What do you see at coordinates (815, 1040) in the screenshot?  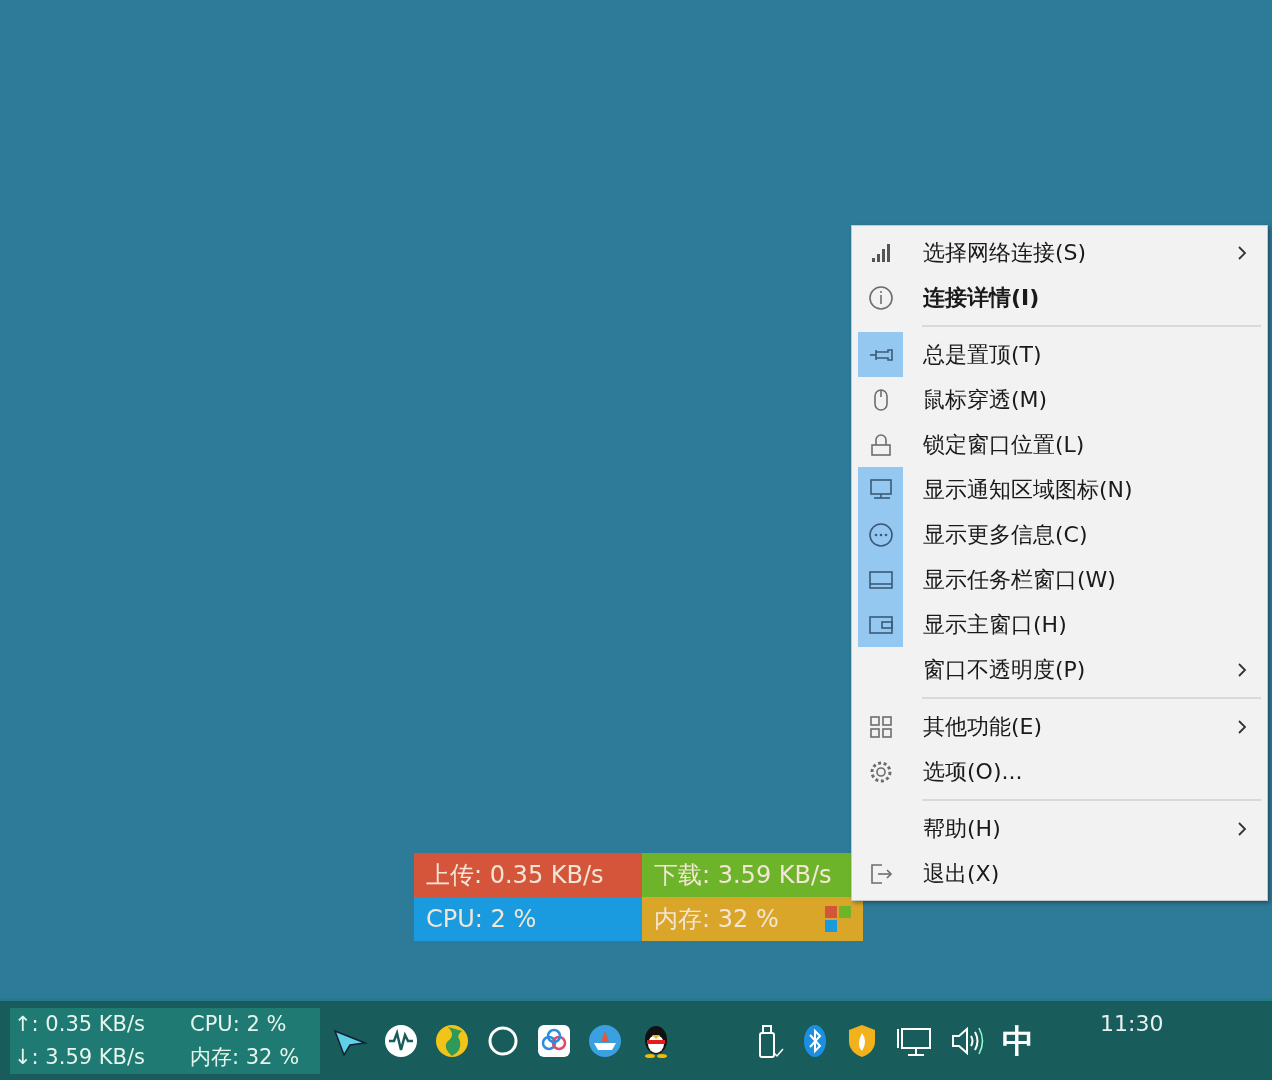 I see `bluetooth-icon` at bounding box center [815, 1040].